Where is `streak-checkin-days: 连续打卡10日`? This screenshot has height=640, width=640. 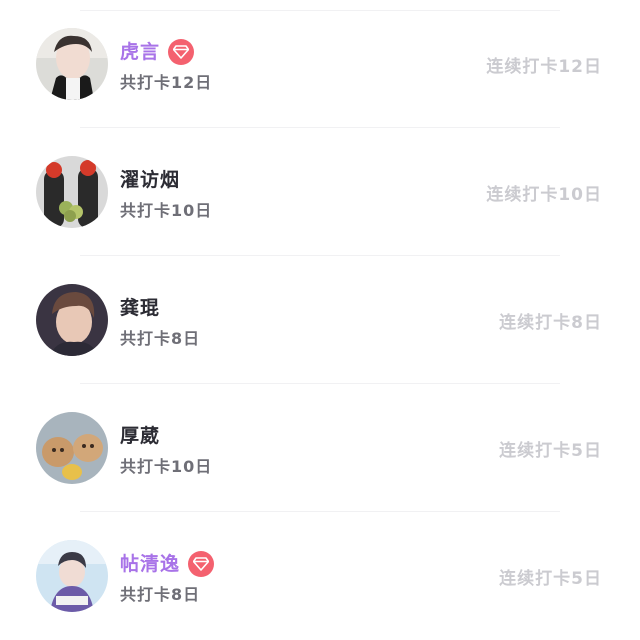 streak-checkin-days: 连续打卡10日 is located at coordinates (544, 195).